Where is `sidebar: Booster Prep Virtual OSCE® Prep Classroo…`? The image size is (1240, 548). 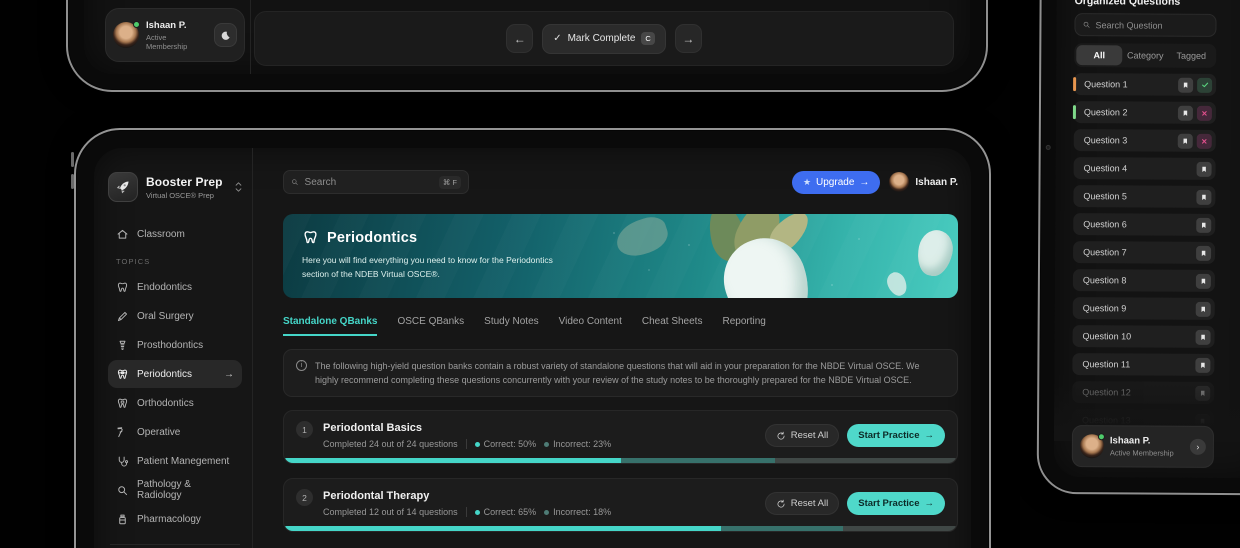 sidebar: Booster Prep Virtual OSCE® Prep Classroo… is located at coordinates (173, 348).